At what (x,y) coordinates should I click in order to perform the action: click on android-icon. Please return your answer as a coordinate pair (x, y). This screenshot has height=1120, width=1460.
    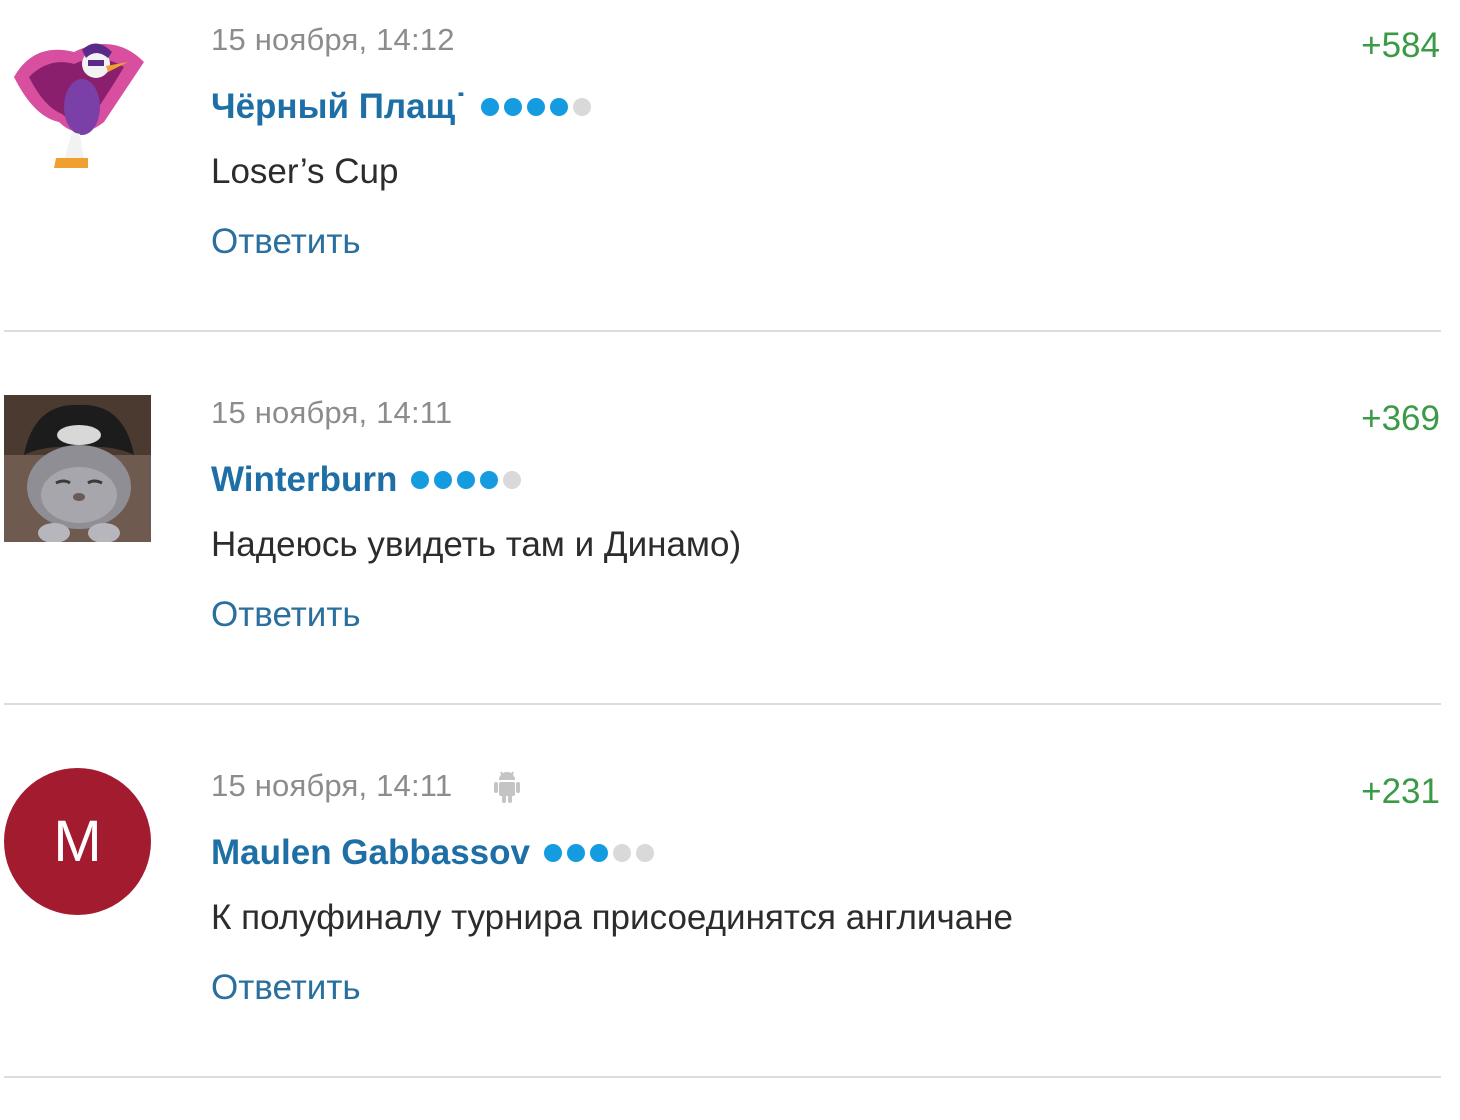
    Looking at the image, I should click on (507, 786).